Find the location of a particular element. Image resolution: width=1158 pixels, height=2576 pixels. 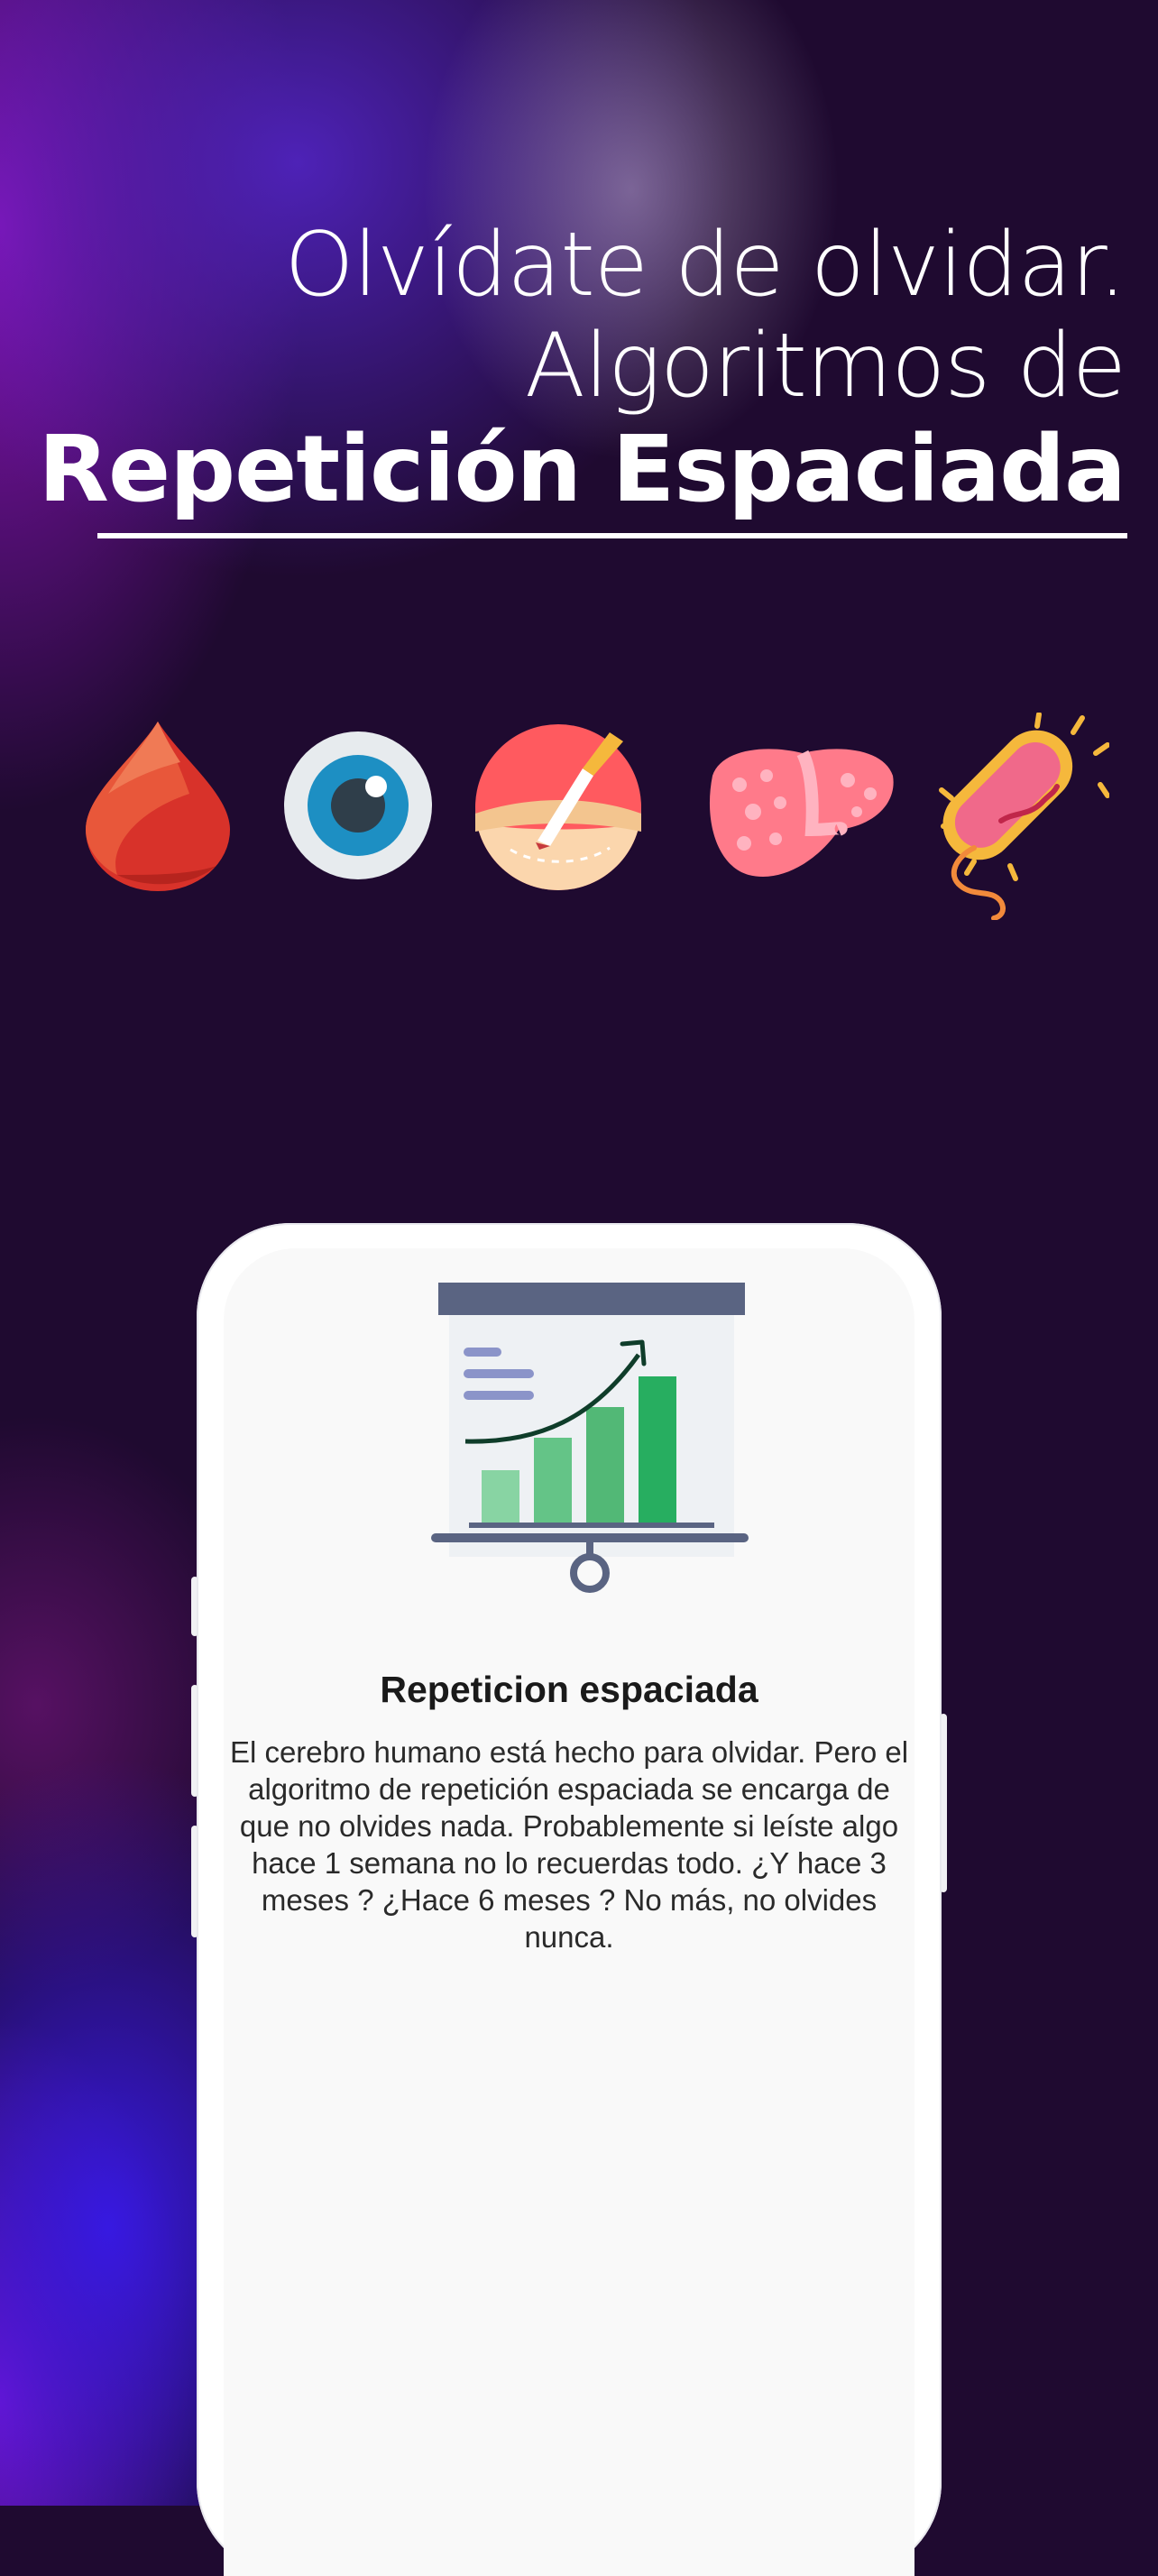

scalpel-surgery-icon is located at coordinates (558, 807).